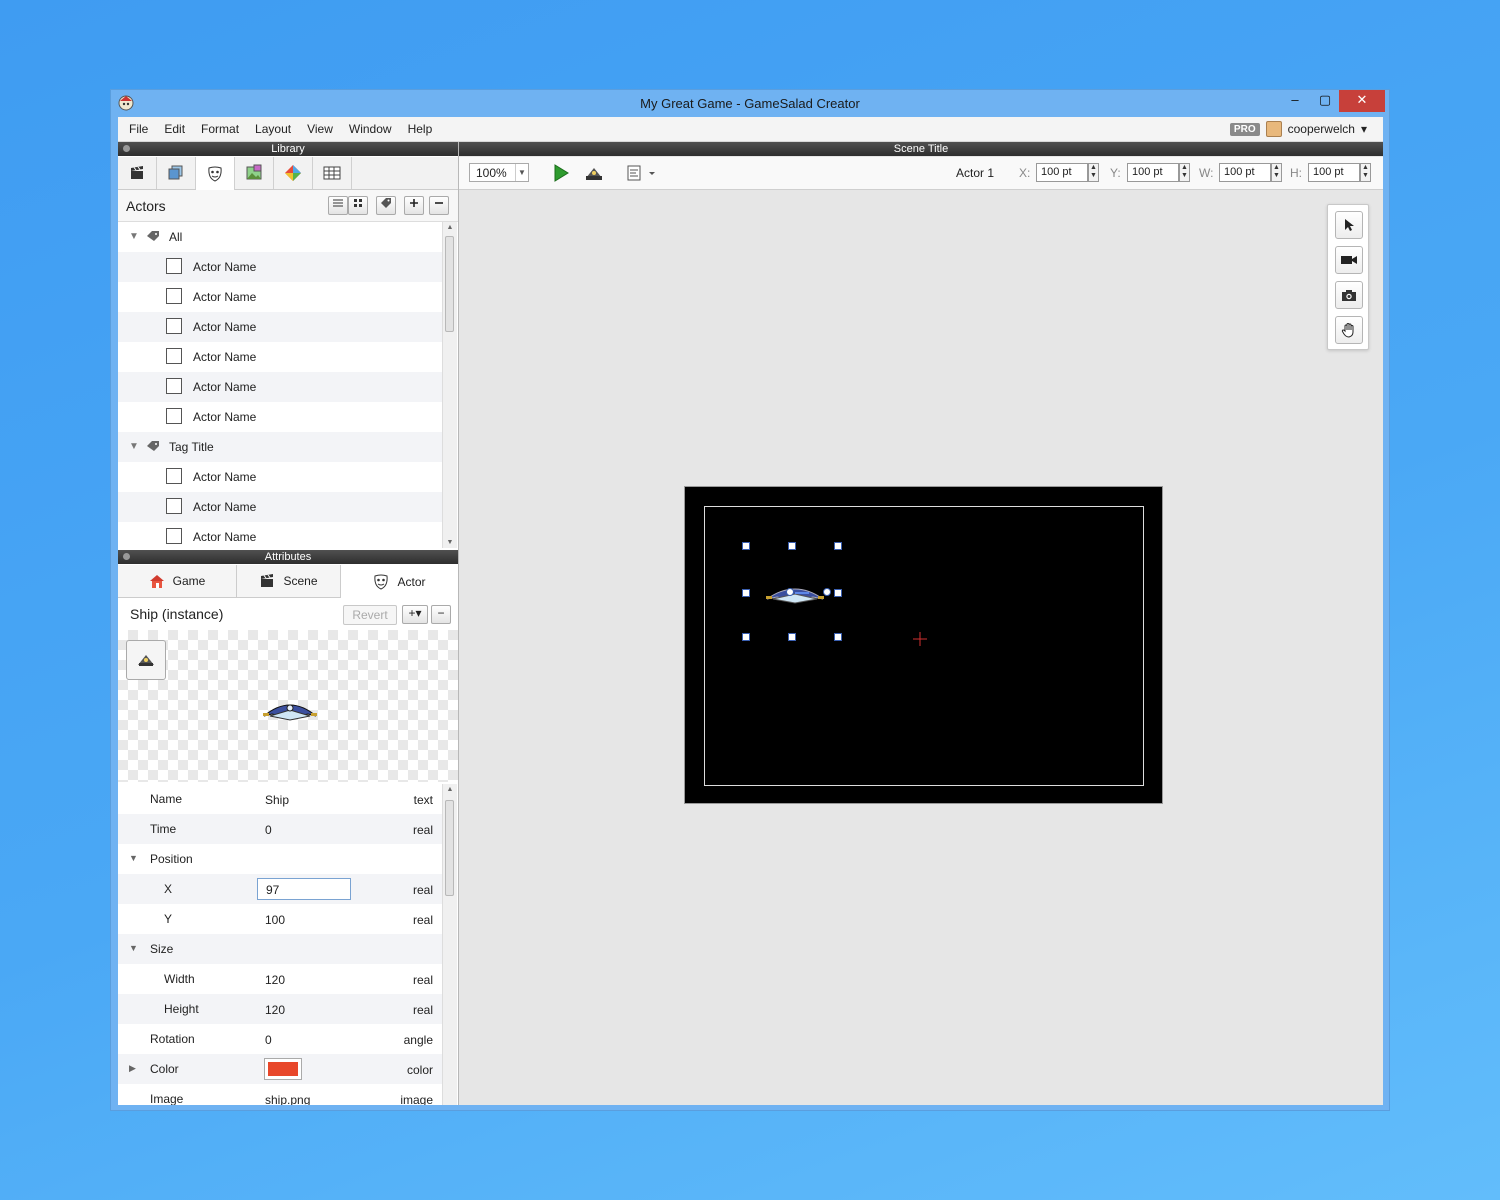  What do you see at coordinates (304, 889) in the screenshot?
I see `x-value-input: 97` at bounding box center [304, 889].